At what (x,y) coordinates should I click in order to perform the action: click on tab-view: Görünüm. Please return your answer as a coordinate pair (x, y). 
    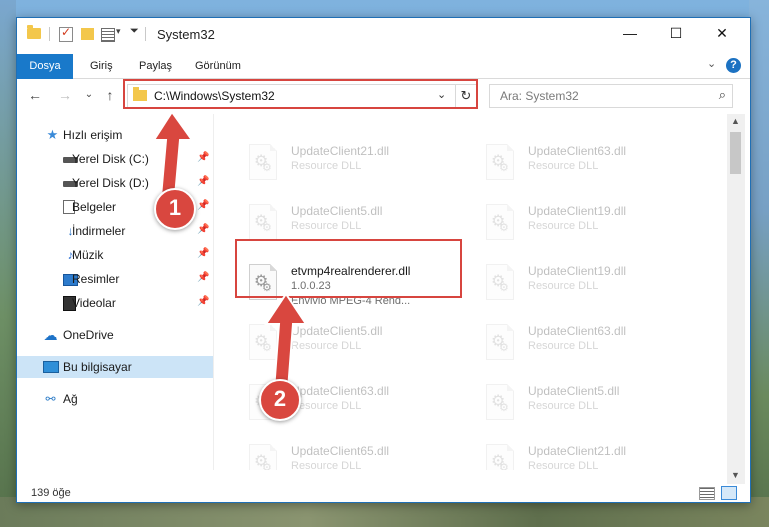
    Looking at the image, I should click on (218, 66).